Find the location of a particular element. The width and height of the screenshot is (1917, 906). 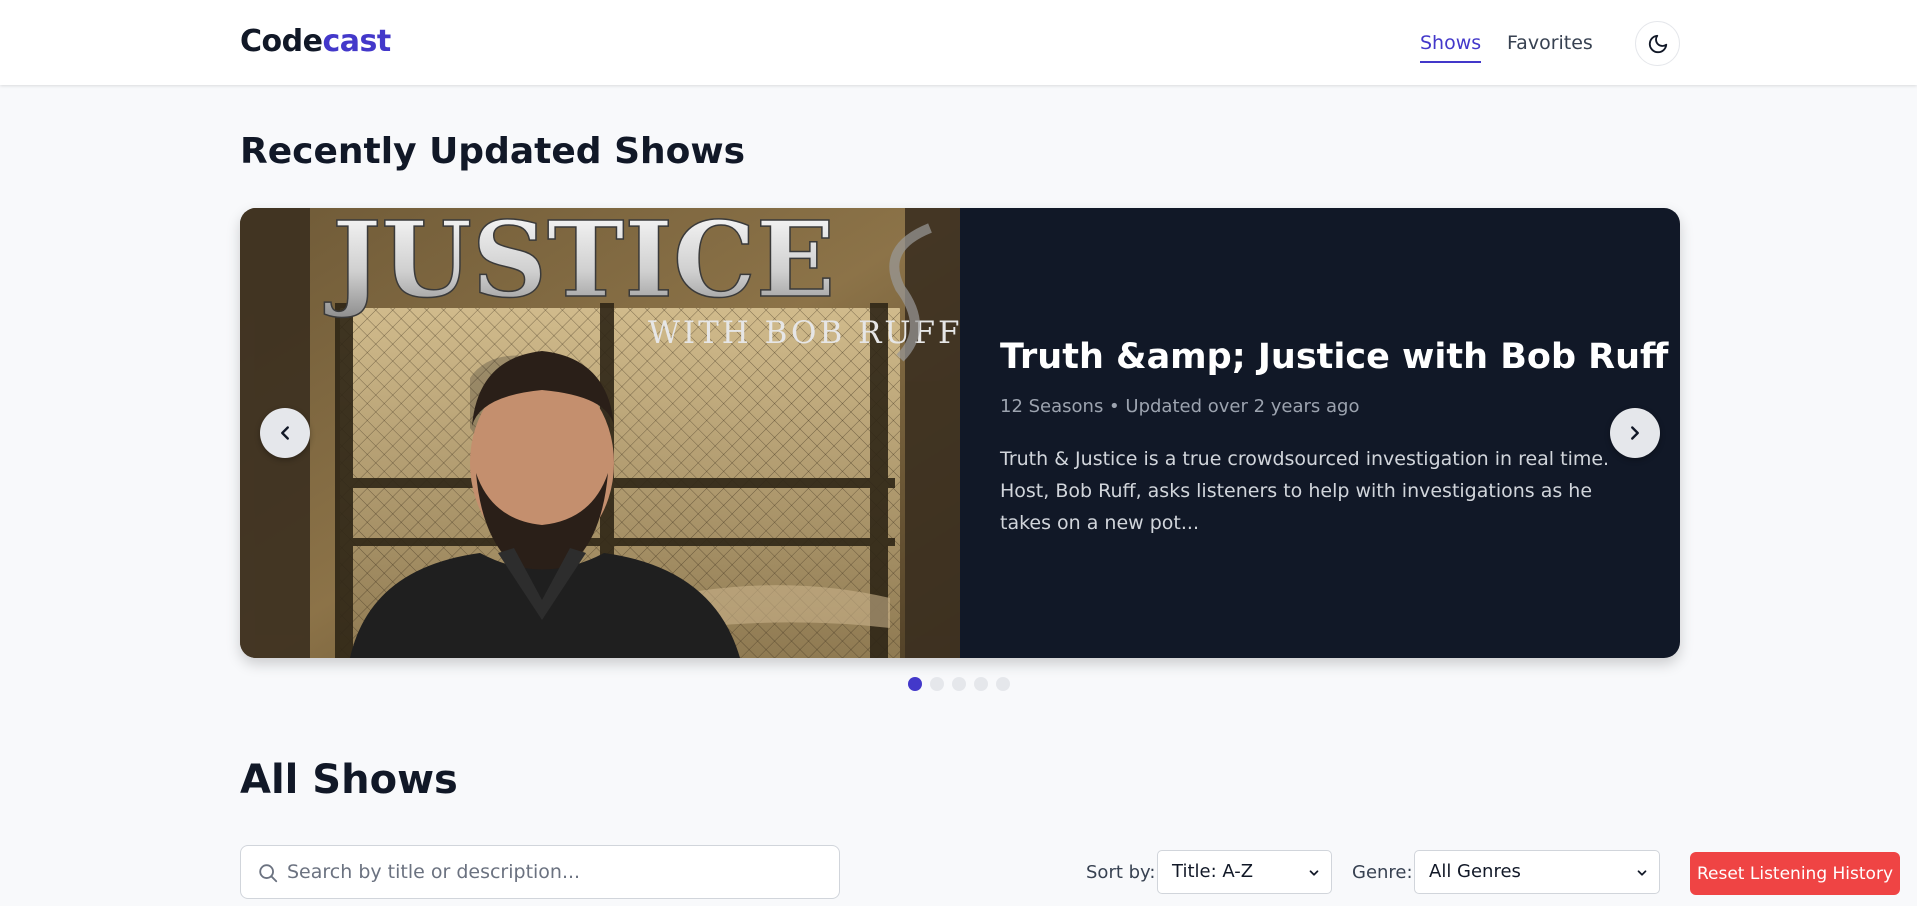

sort-select: Title: A-Z is located at coordinates (1244, 872).